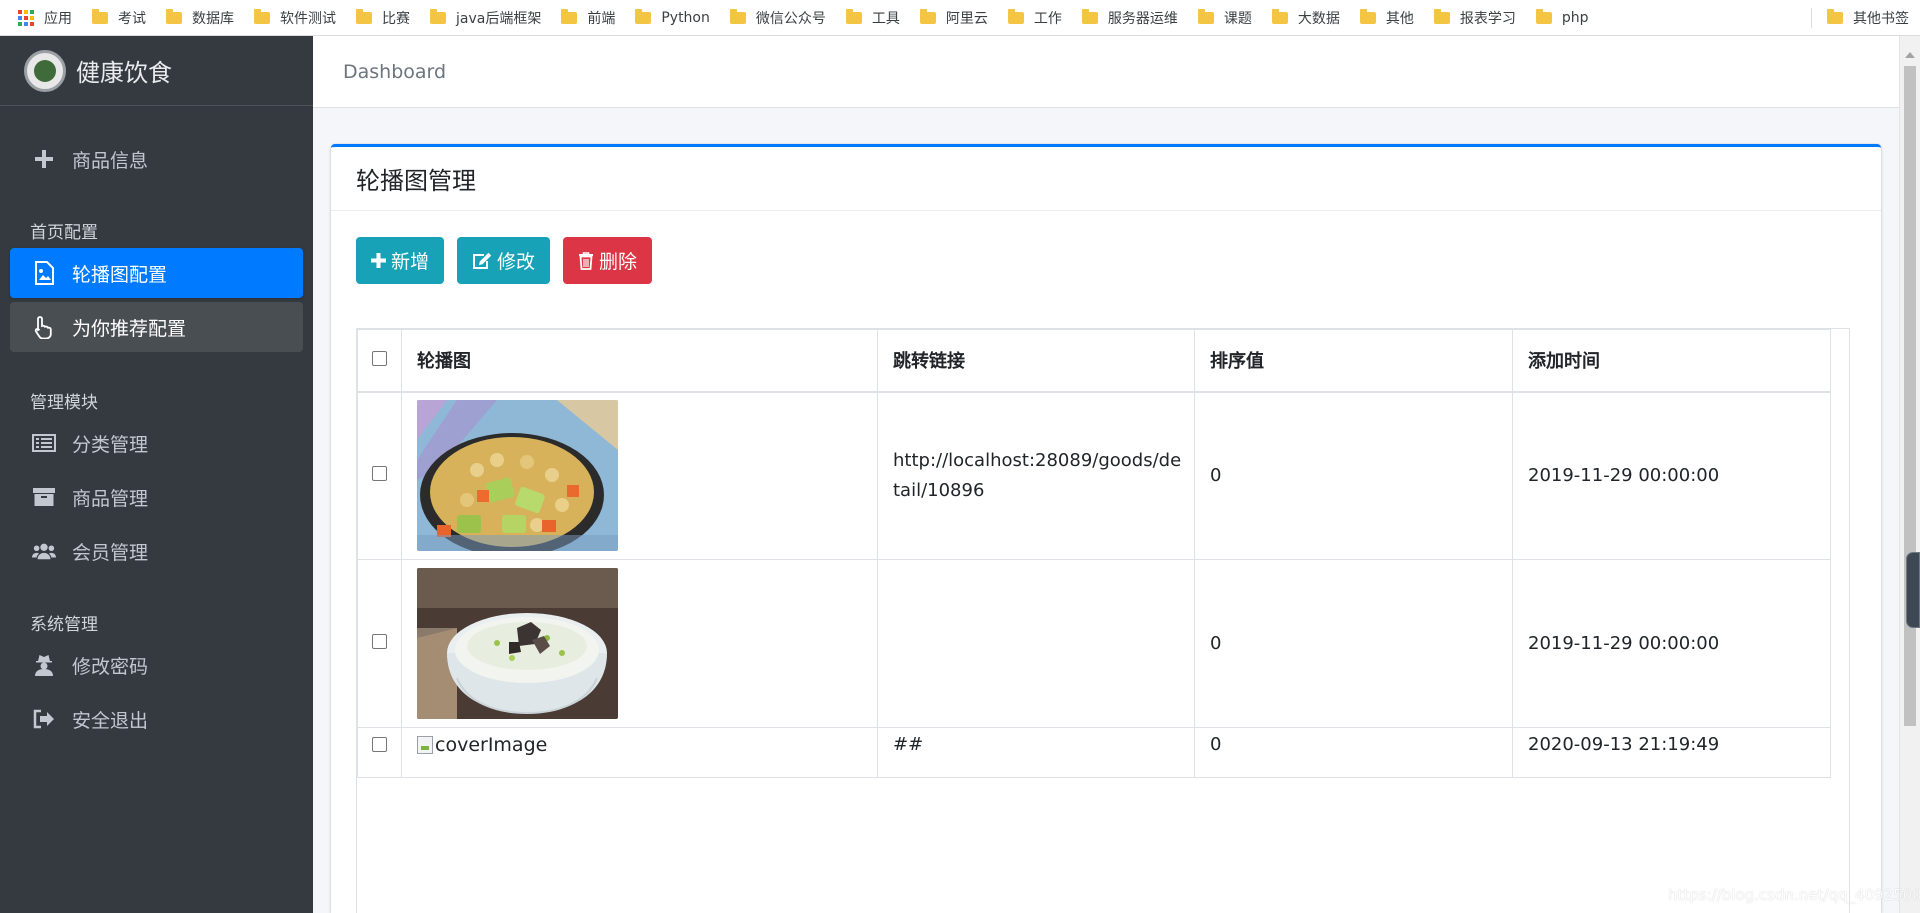 Image resolution: width=1920 pixels, height=913 pixels. Describe the element at coordinates (1794, 895) in the screenshot. I see `watermark: https://blog.csdn.net/qq_40925004` at that location.